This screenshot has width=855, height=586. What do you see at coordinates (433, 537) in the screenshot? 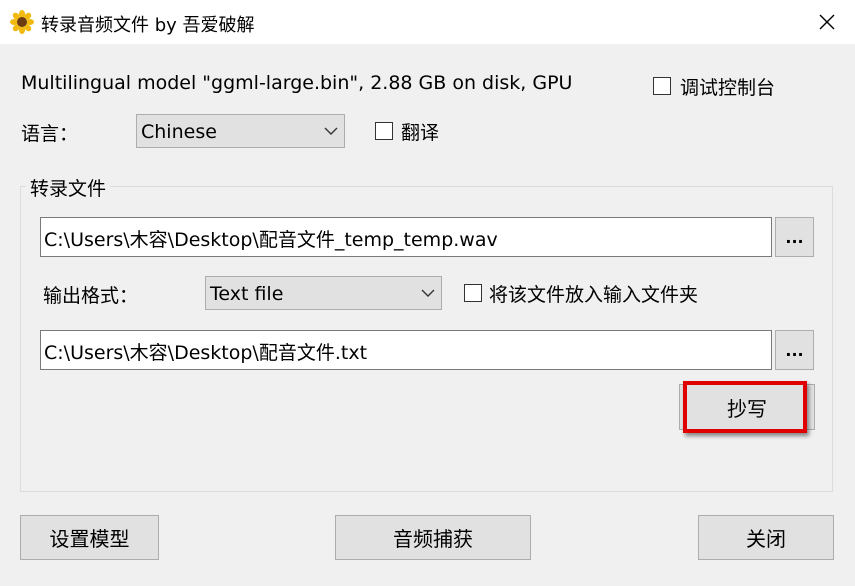
I see `audio-capture-button: 音频捕获` at bounding box center [433, 537].